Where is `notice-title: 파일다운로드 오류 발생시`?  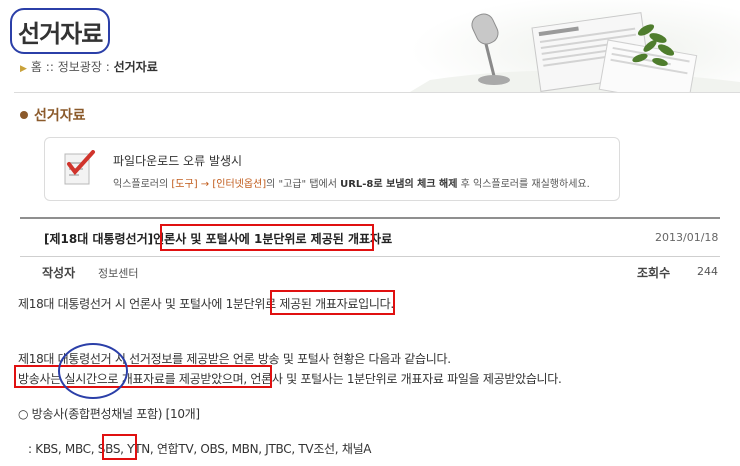 notice-title: 파일다운로드 오류 발생시 is located at coordinates (178, 161).